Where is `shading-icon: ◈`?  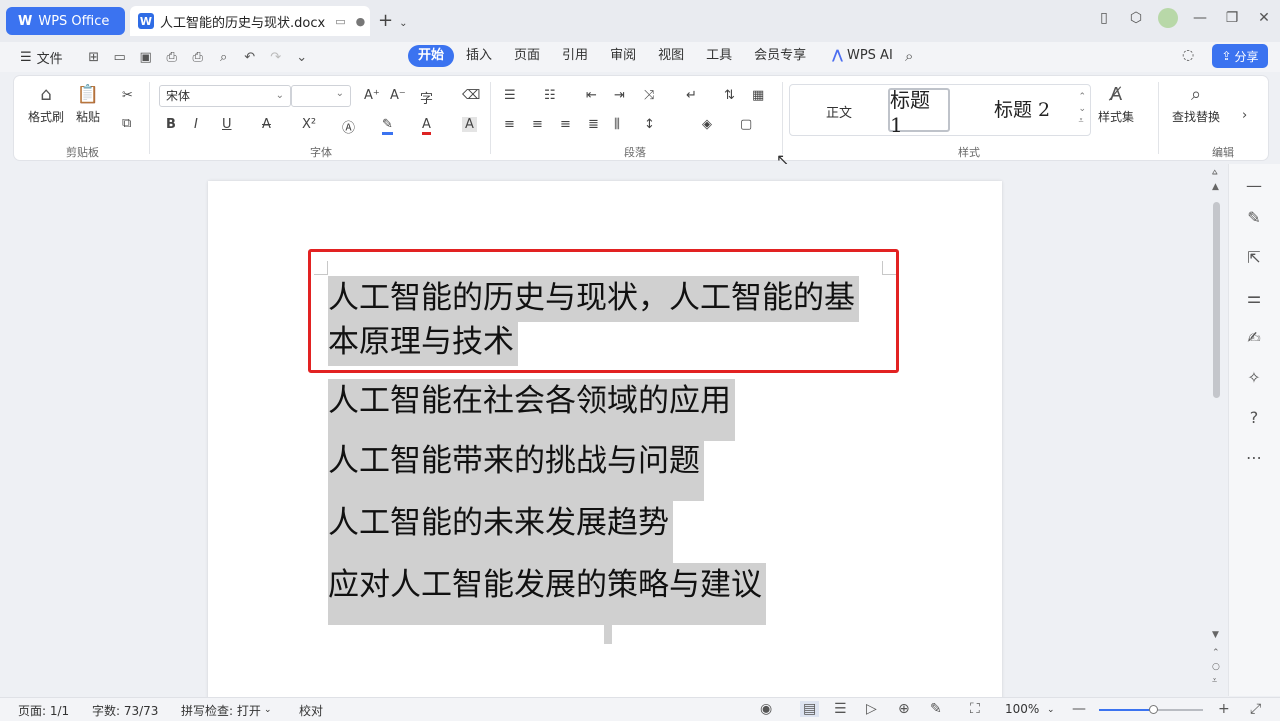 shading-icon: ◈ is located at coordinates (707, 124).